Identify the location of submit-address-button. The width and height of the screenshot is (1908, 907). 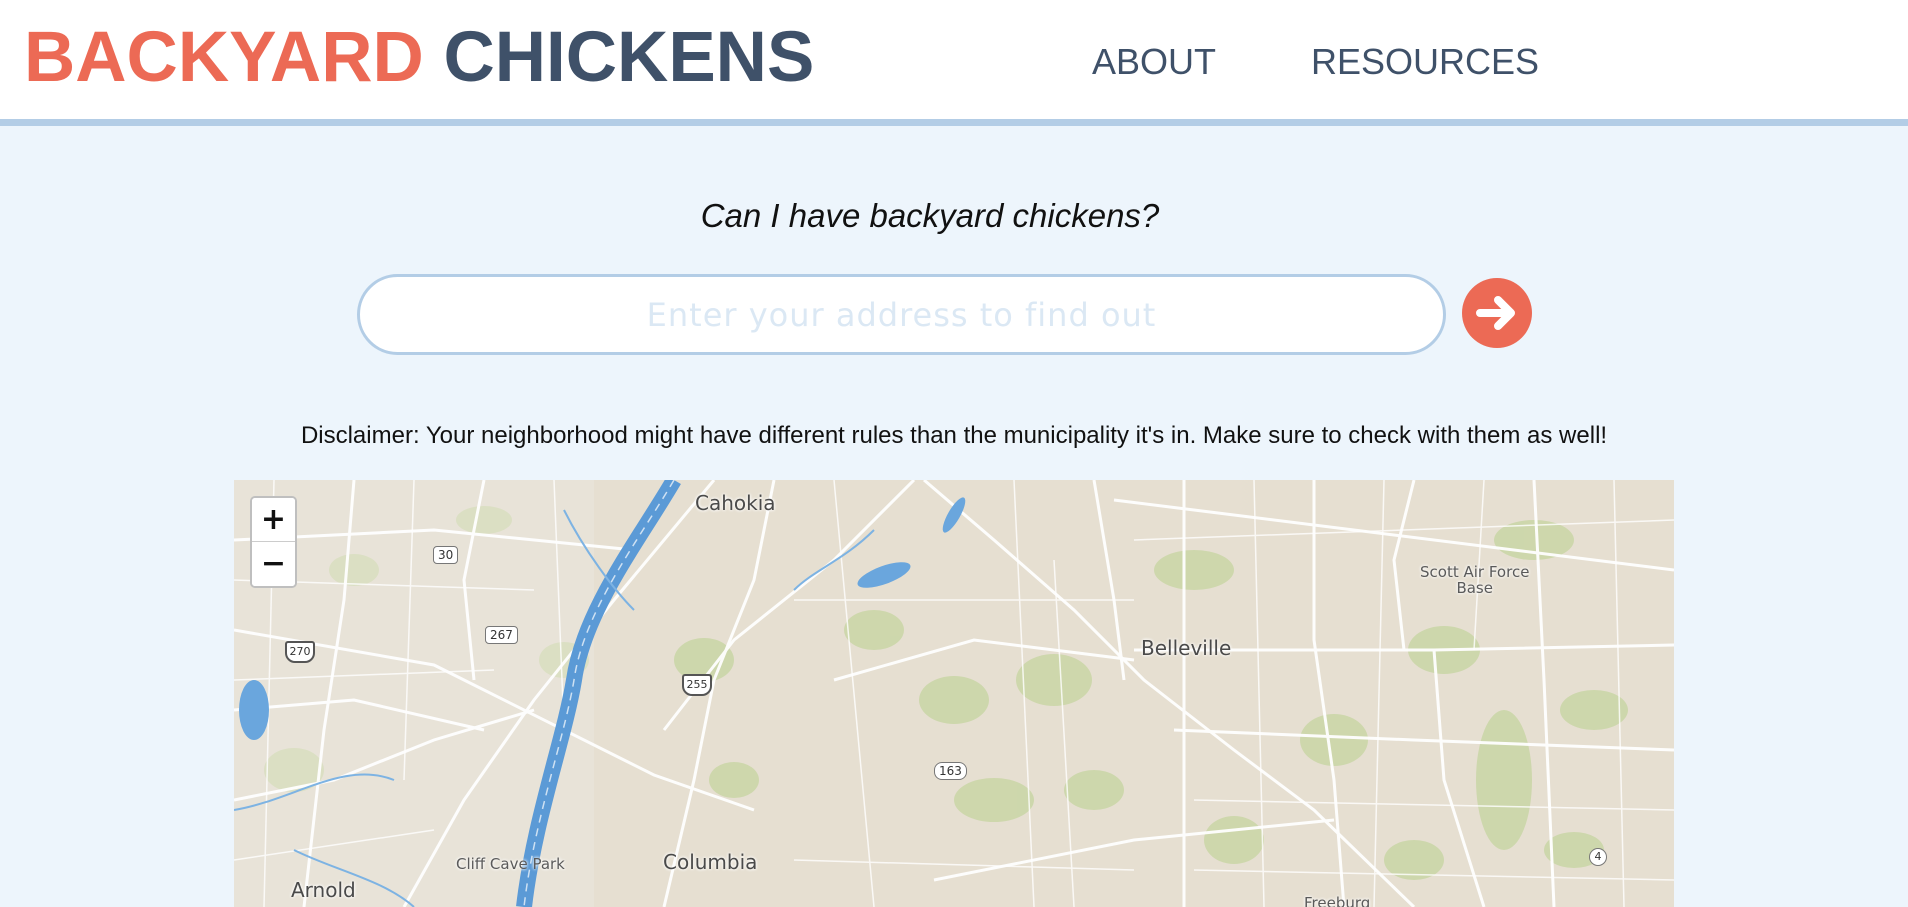
(1497, 313).